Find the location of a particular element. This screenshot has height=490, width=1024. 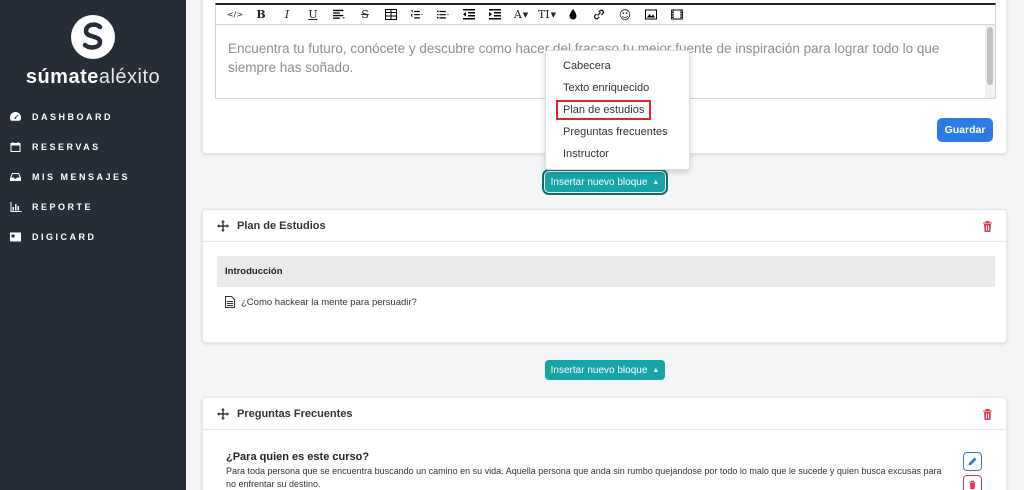

section-header: Introducción is located at coordinates (606, 271).